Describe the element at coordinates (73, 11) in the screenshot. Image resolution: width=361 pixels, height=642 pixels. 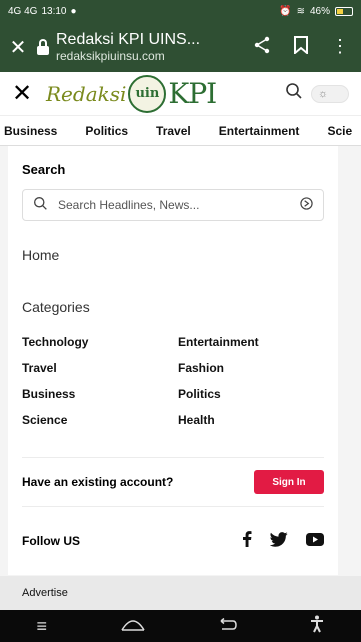
I see `sync-icon: ●` at that location.